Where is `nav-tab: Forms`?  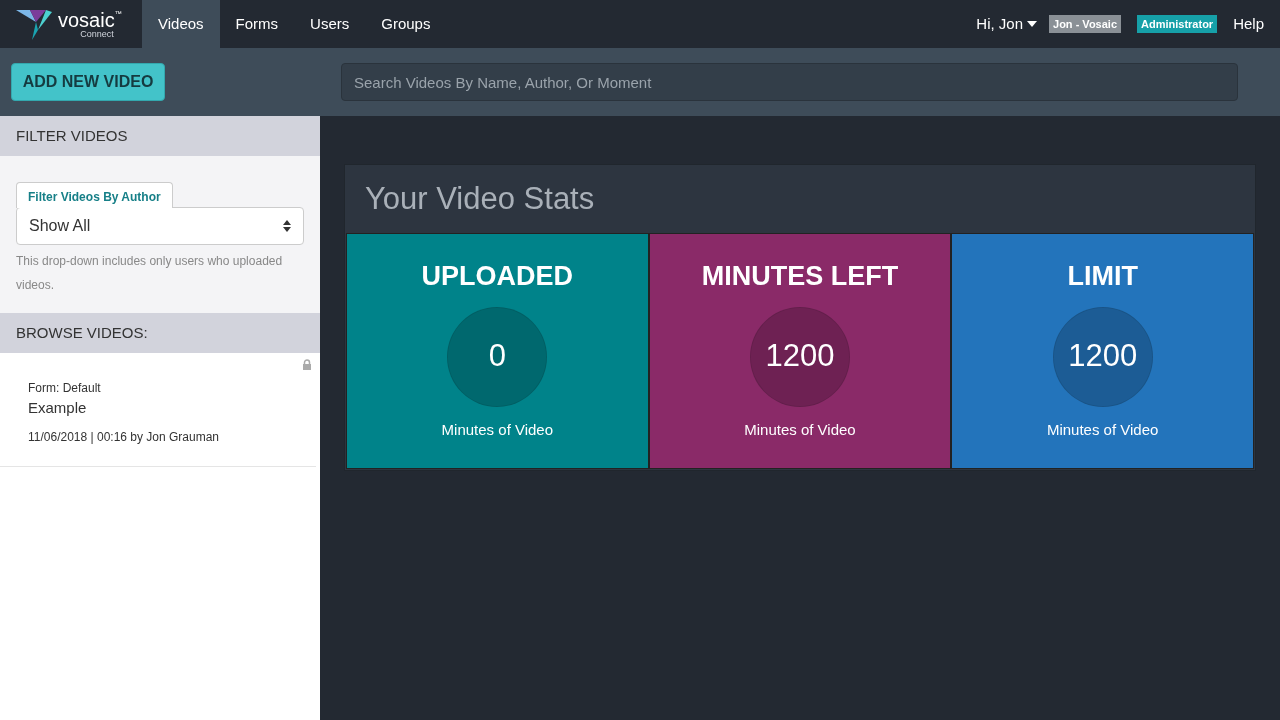
nav-tab: Forms is located at coordinates (257, 24).